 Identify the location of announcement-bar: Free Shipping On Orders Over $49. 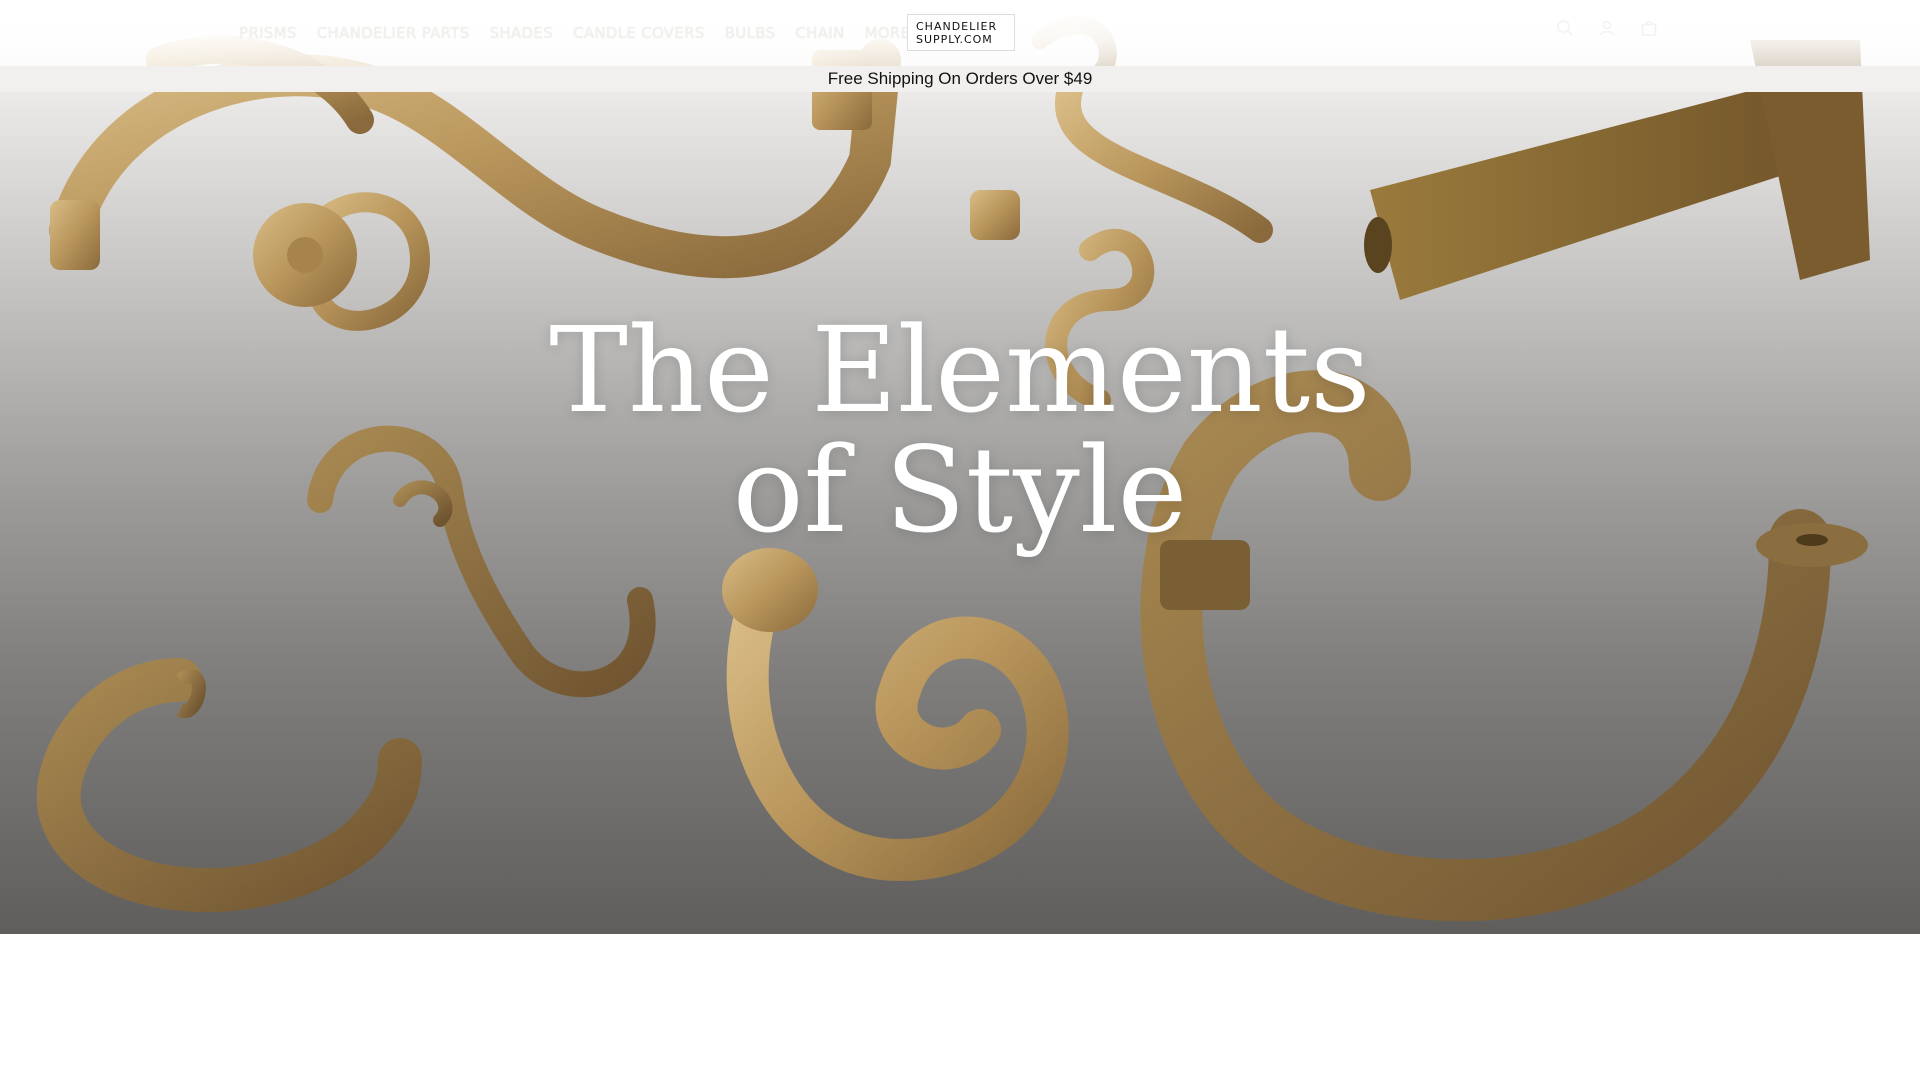
(960, 79).